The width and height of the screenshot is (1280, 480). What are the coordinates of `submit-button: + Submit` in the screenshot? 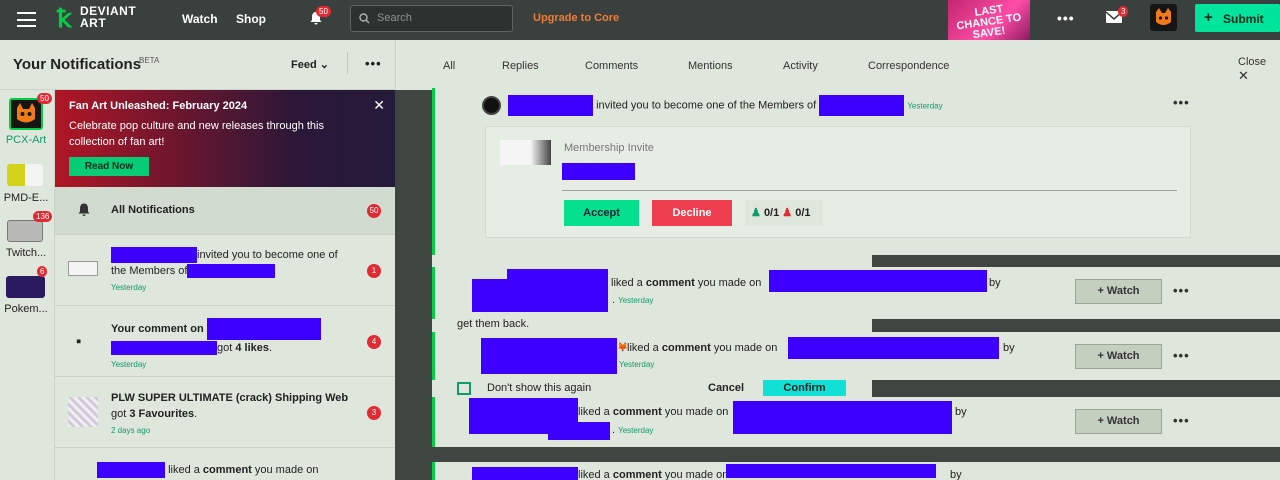 It's located at (1237, 18).